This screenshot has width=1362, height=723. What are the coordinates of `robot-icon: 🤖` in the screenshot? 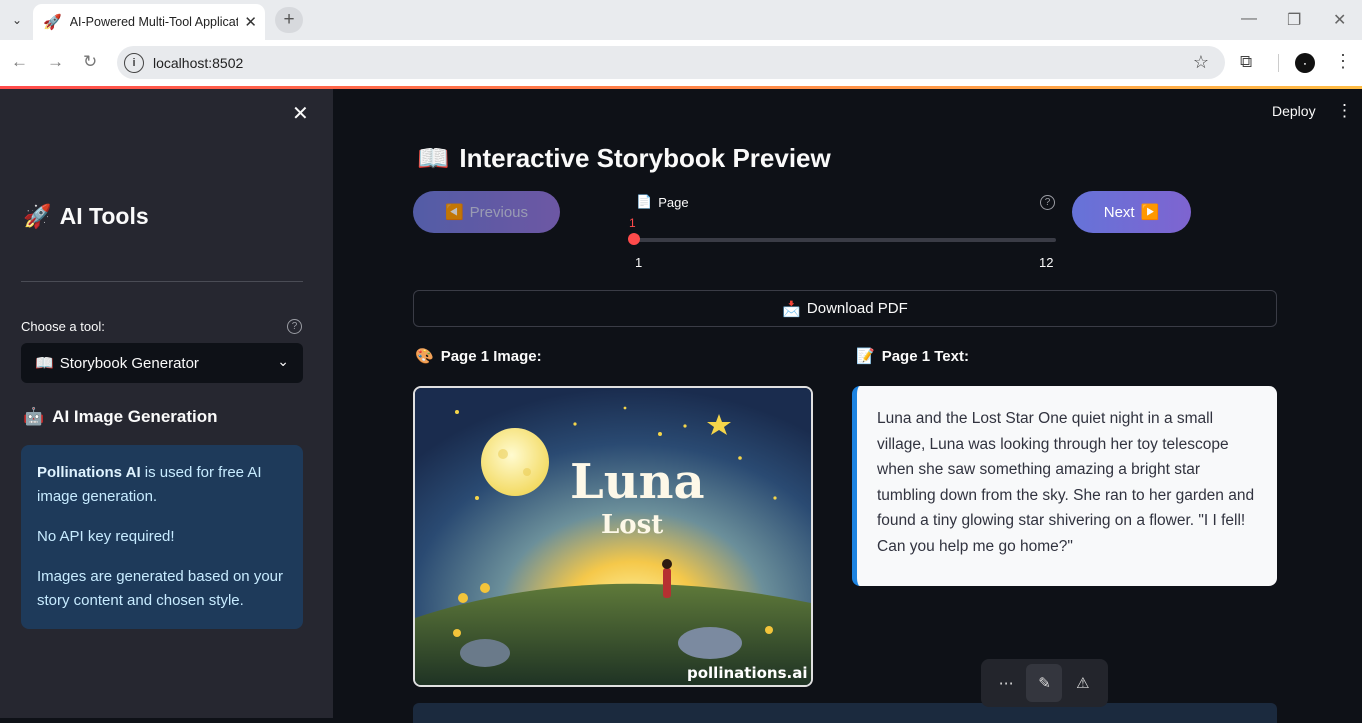 It's located at (34, 416).